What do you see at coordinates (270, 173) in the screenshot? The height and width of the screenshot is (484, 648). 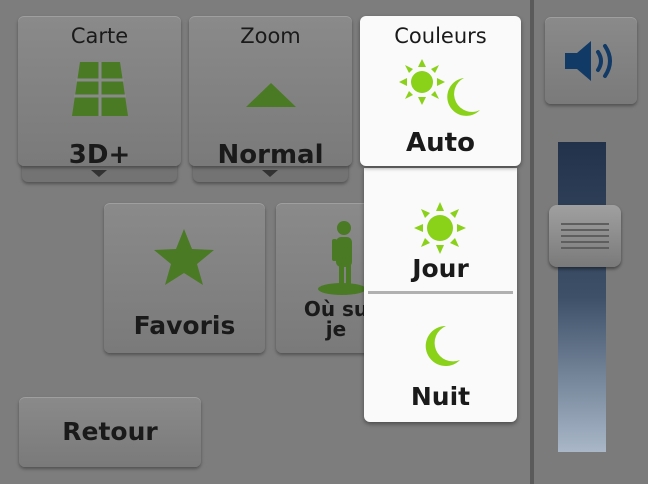 I see `zoom-dropdown-caret-icon` at bounding box center [270, 173].